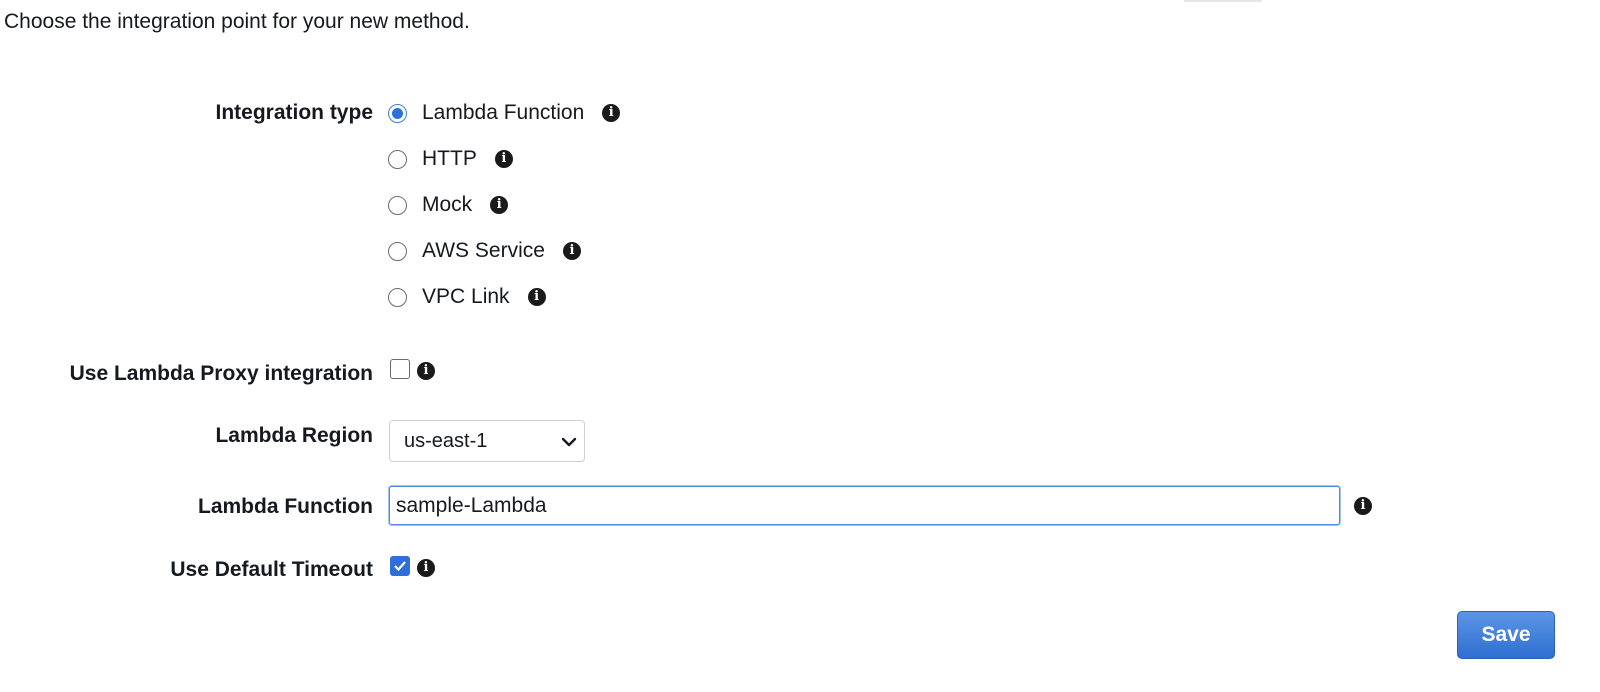 The width and height of the screenshot is (1600, 692). I want to click on lambda-region-value: us-east-1, so click(446, 440).